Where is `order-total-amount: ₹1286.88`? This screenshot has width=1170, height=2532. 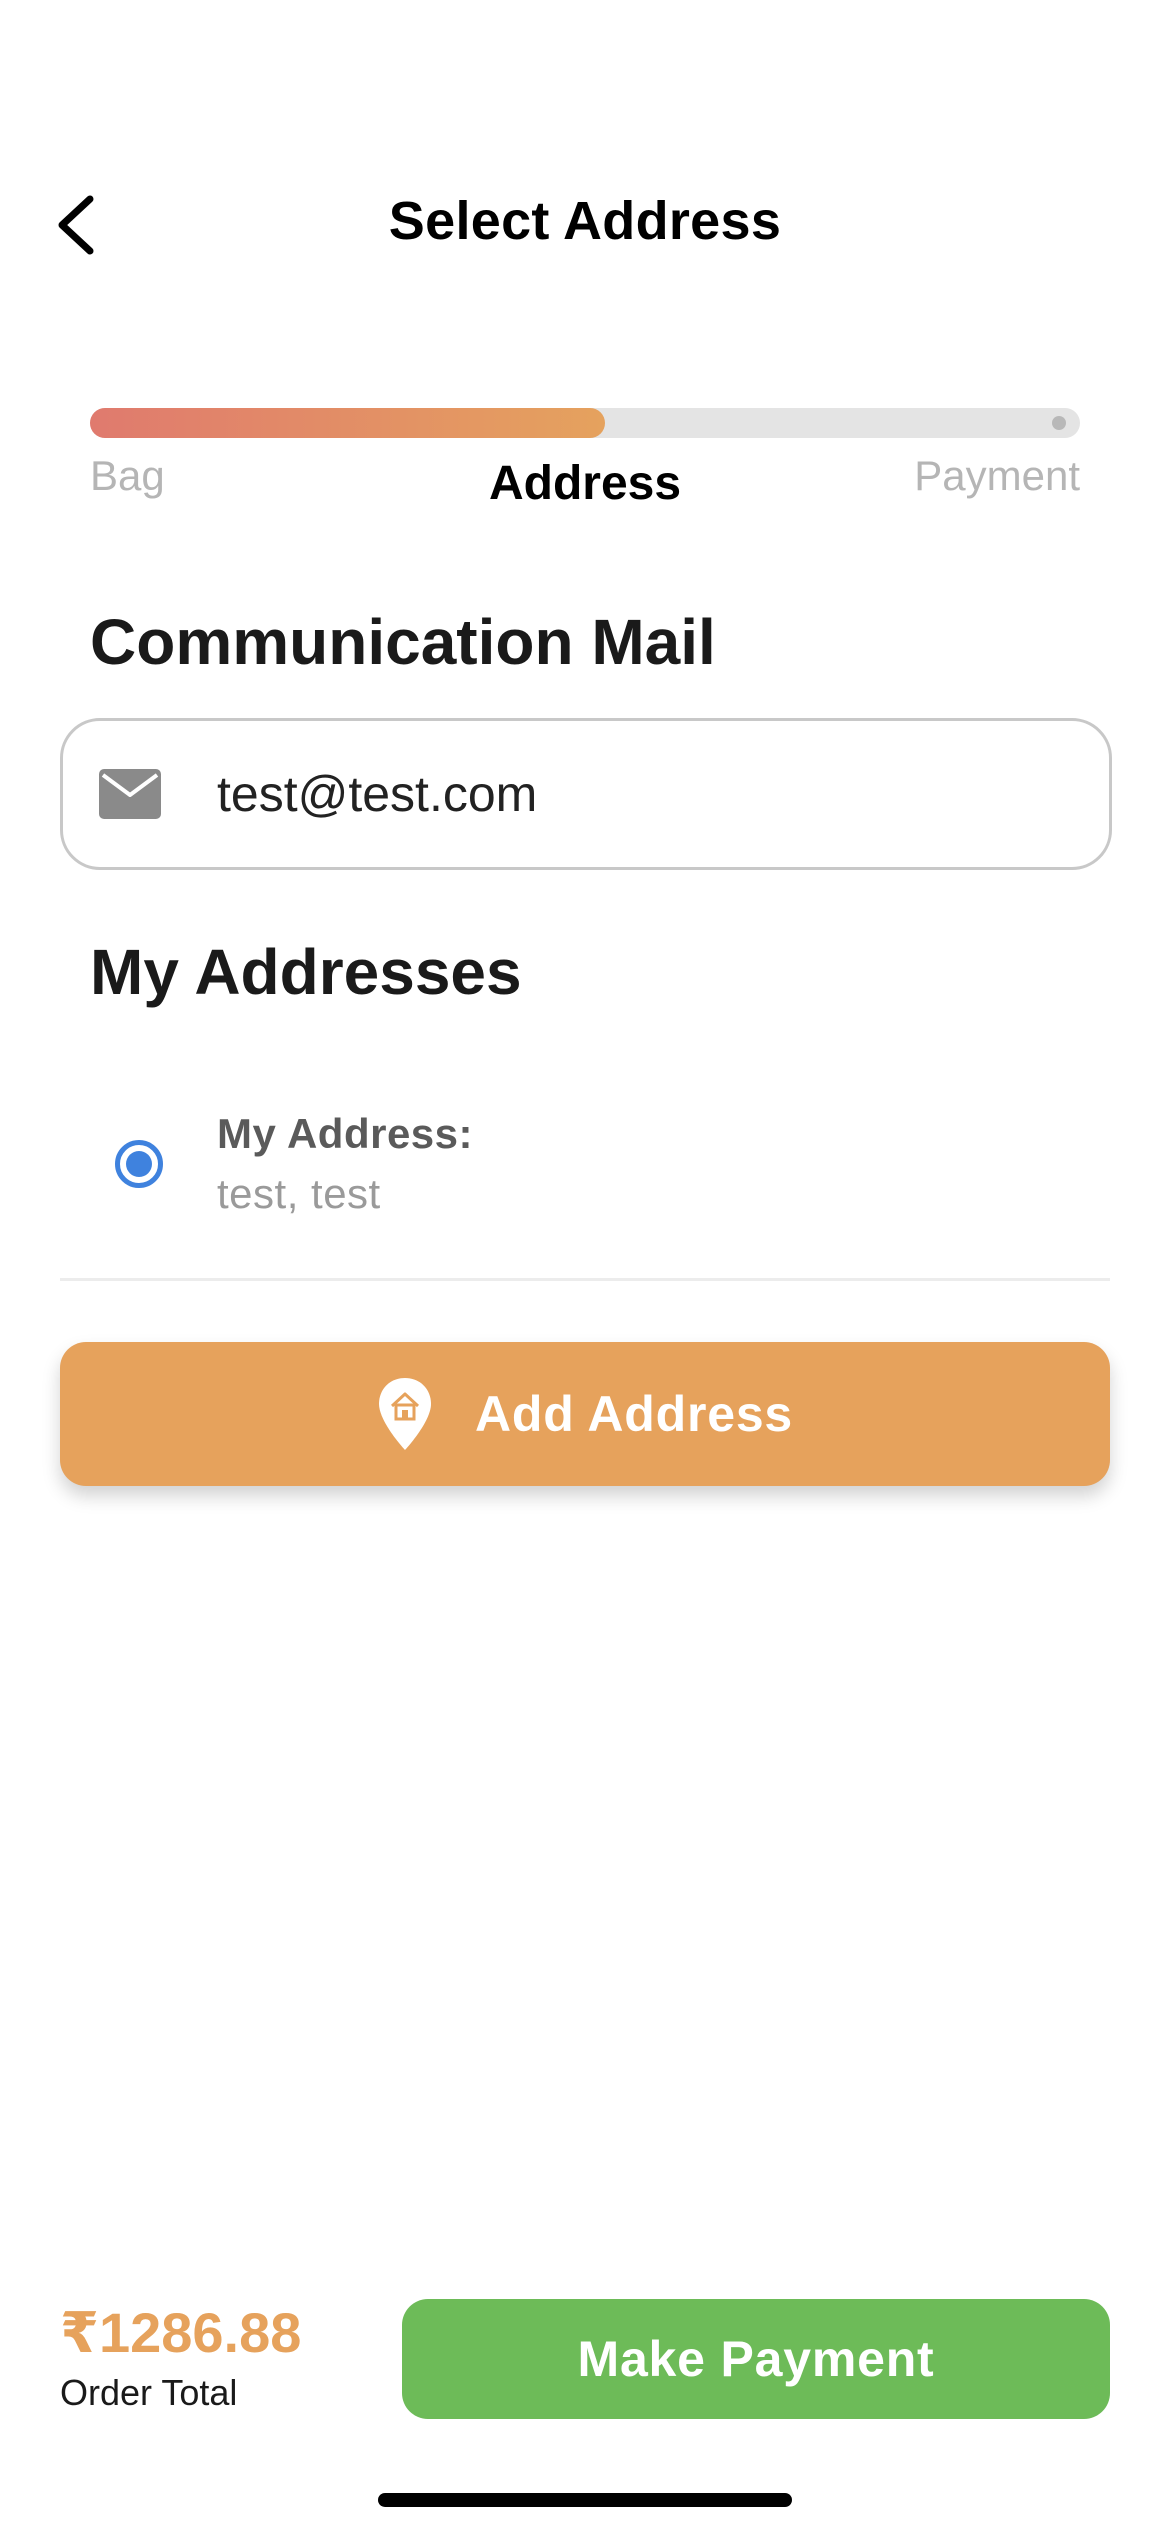
order-total-amount: ₹1286.88 is located at coordinates (181, 2332).